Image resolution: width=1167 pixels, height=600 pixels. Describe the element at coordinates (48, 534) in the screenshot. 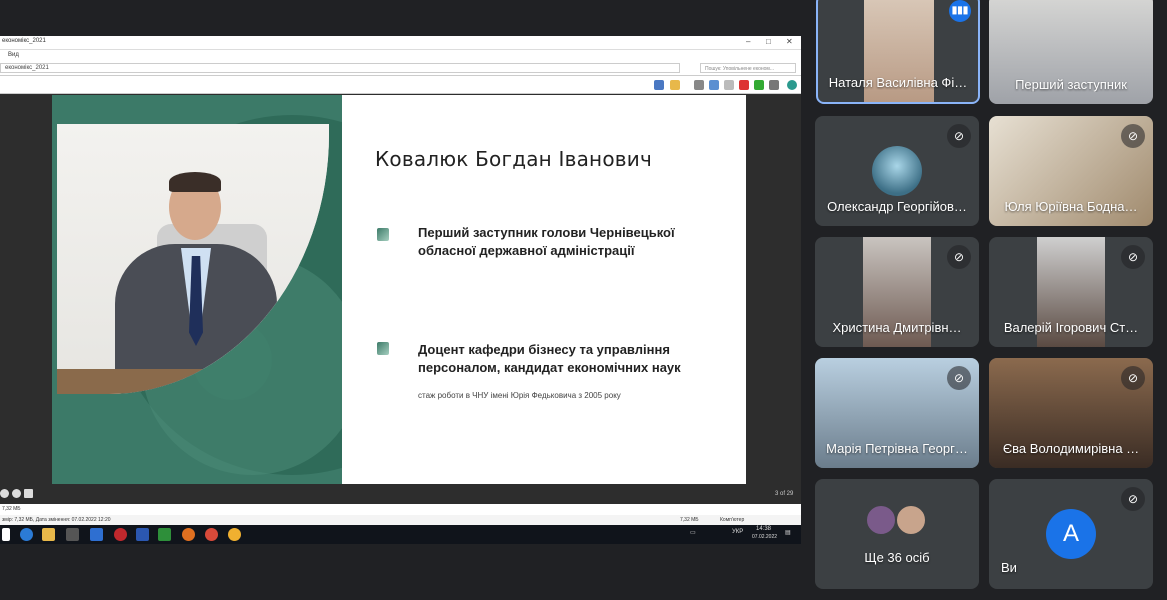

I see `file-explorer-icon` at that location.